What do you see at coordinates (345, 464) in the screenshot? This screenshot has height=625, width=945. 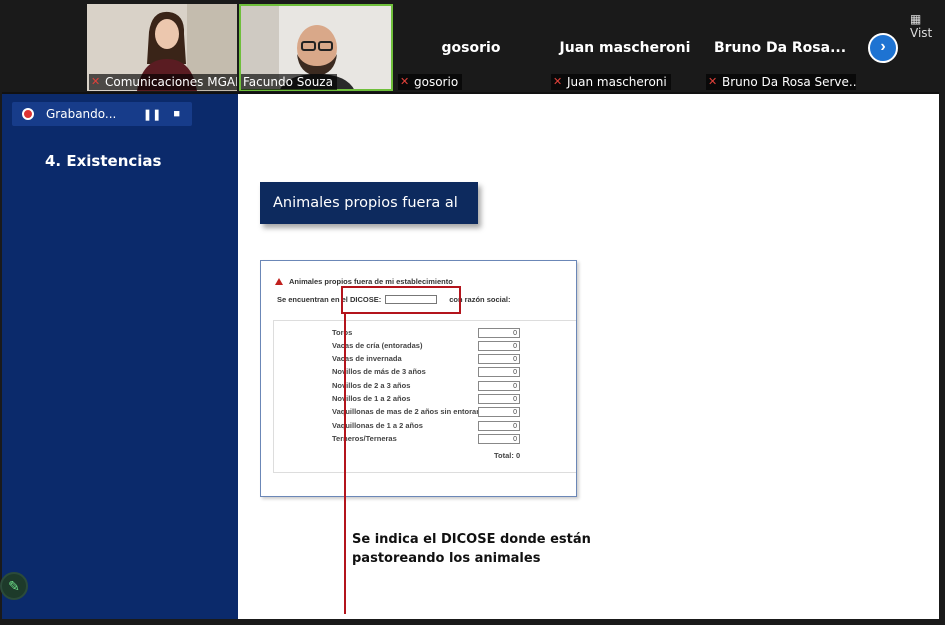 I see `highlight-connector-line` at bounding box center [345, 464].